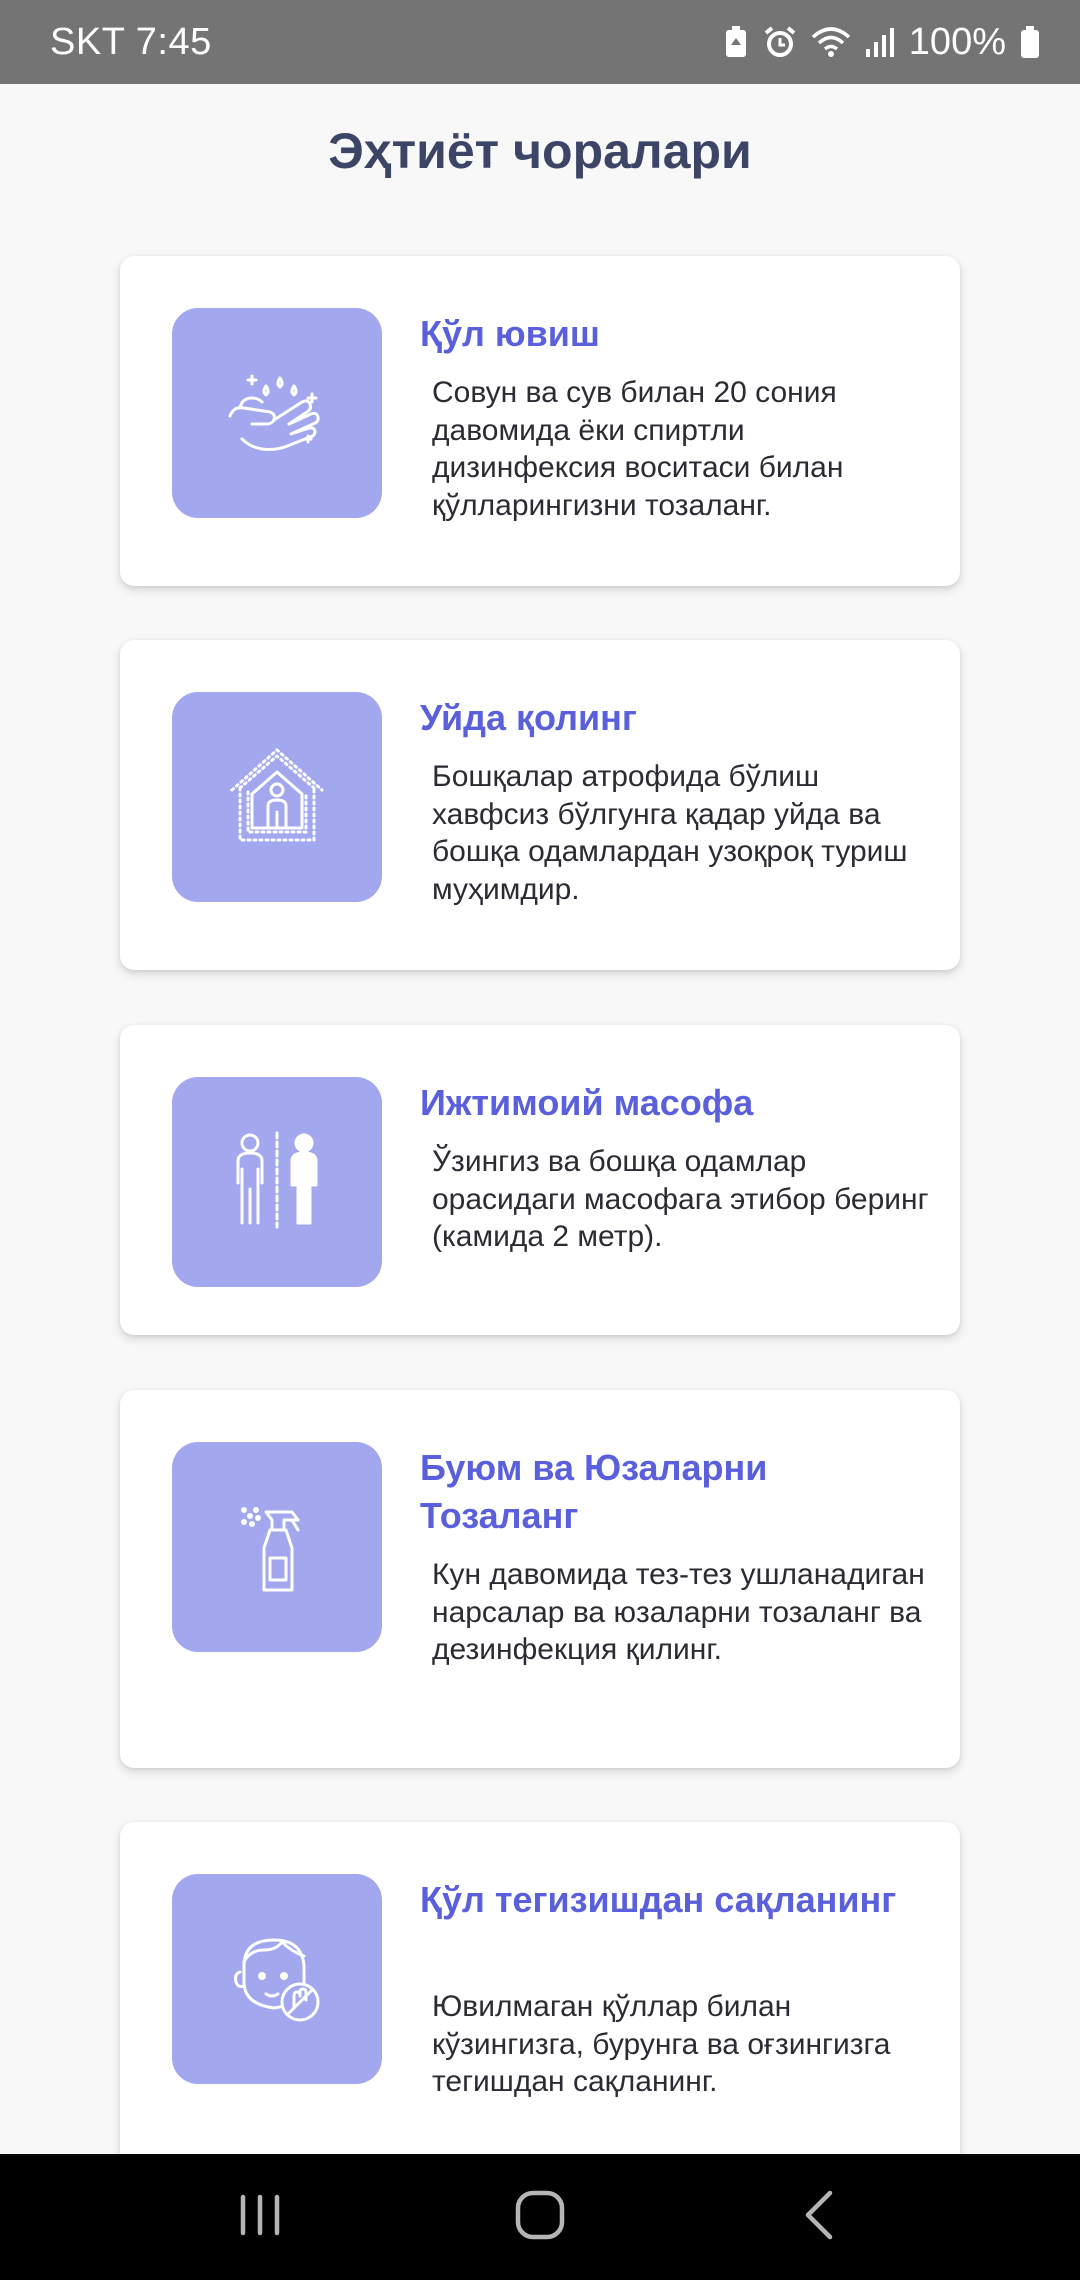 This screenshot has width=1080, height=2280. I want to click on card-title: Қўл тегизишдан сақланинг, so click(658, 1899).